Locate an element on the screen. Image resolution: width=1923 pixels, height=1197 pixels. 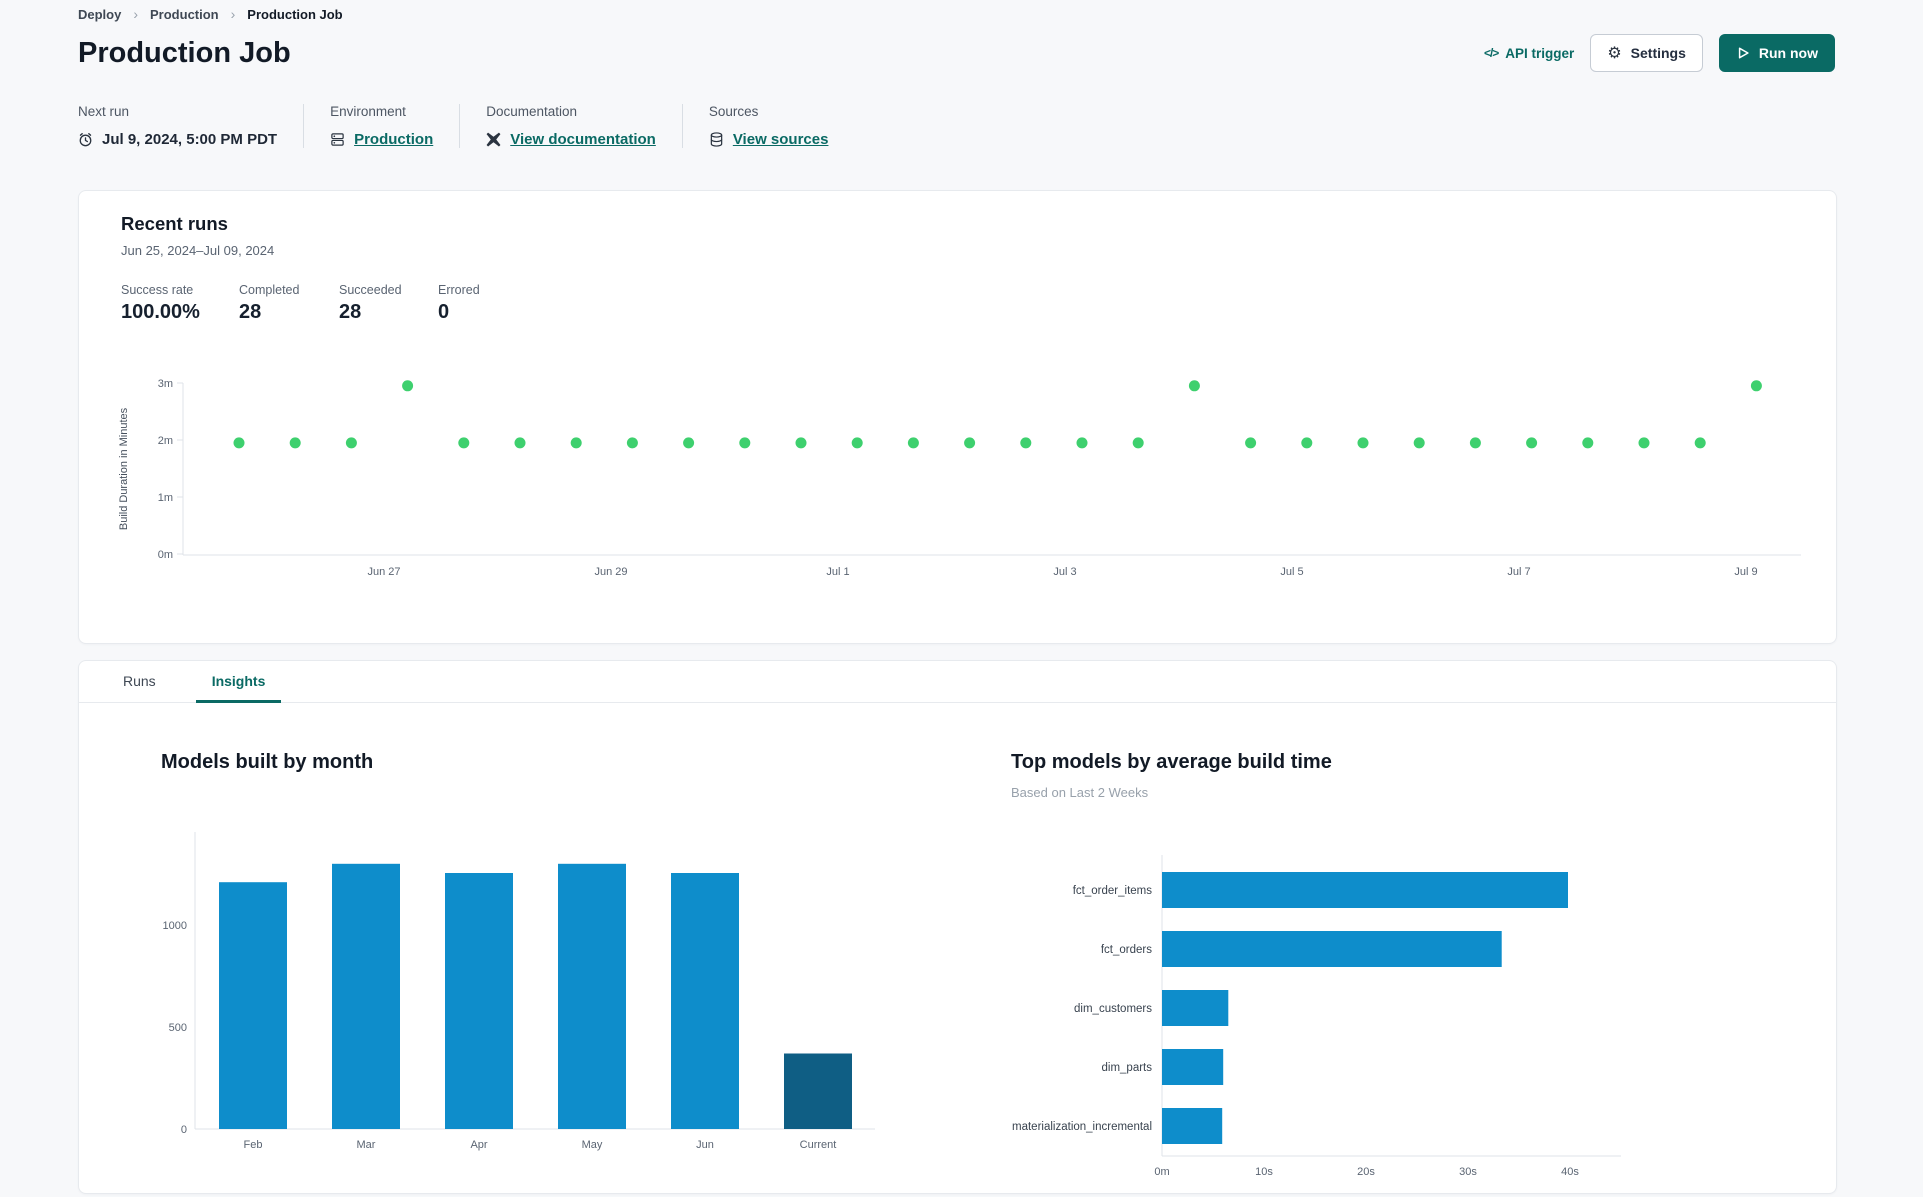
model-bar-dim_parts is located at coordinates (1193, 1067).